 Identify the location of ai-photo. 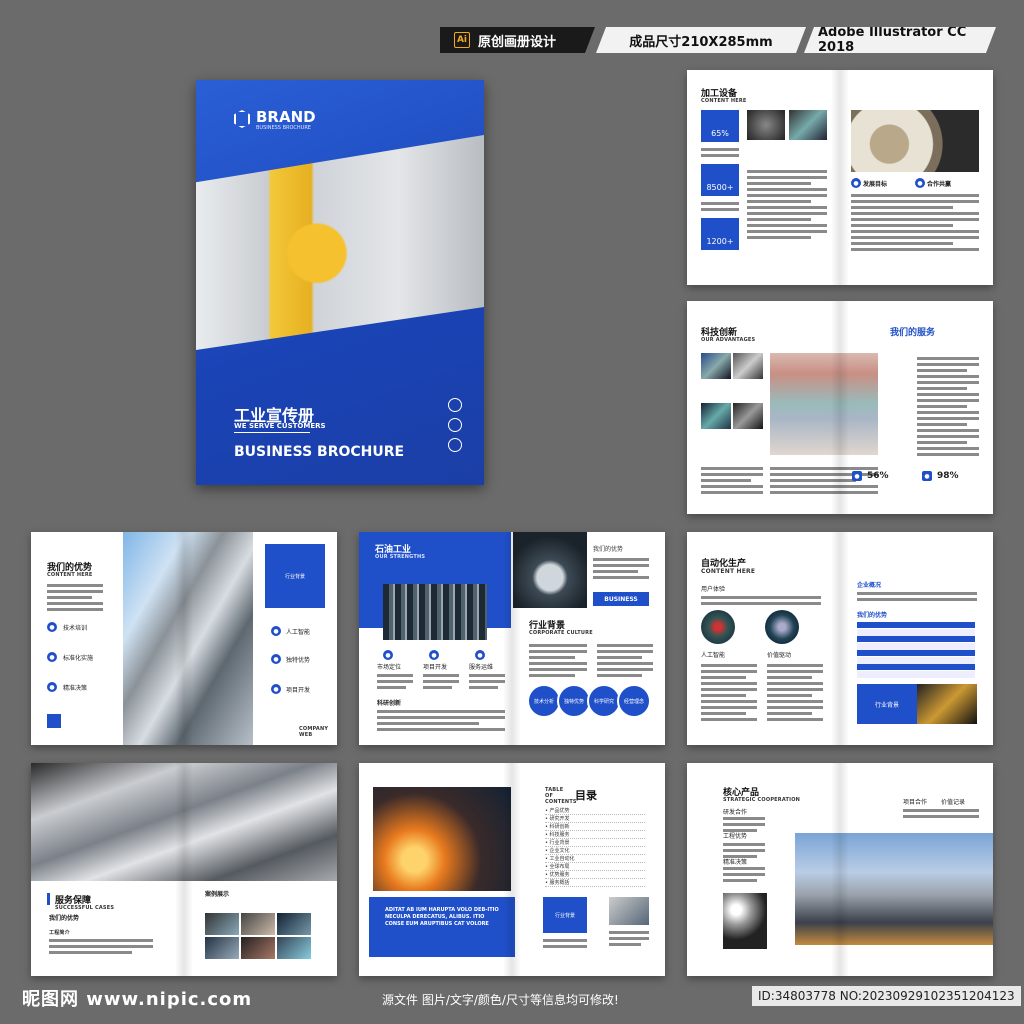
(718, 627).